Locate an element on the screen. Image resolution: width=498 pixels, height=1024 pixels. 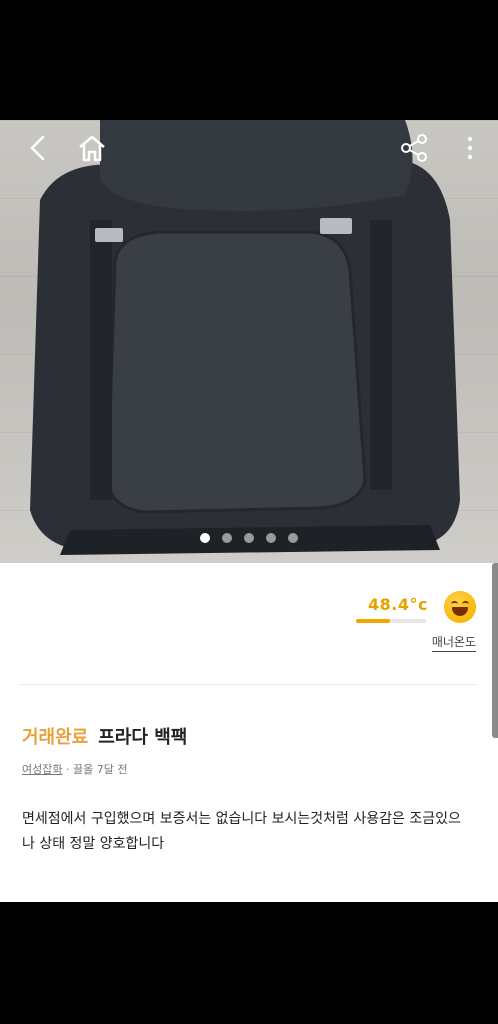
bump-time: 끌올 7달 전 is located at coordinates (100, 769).